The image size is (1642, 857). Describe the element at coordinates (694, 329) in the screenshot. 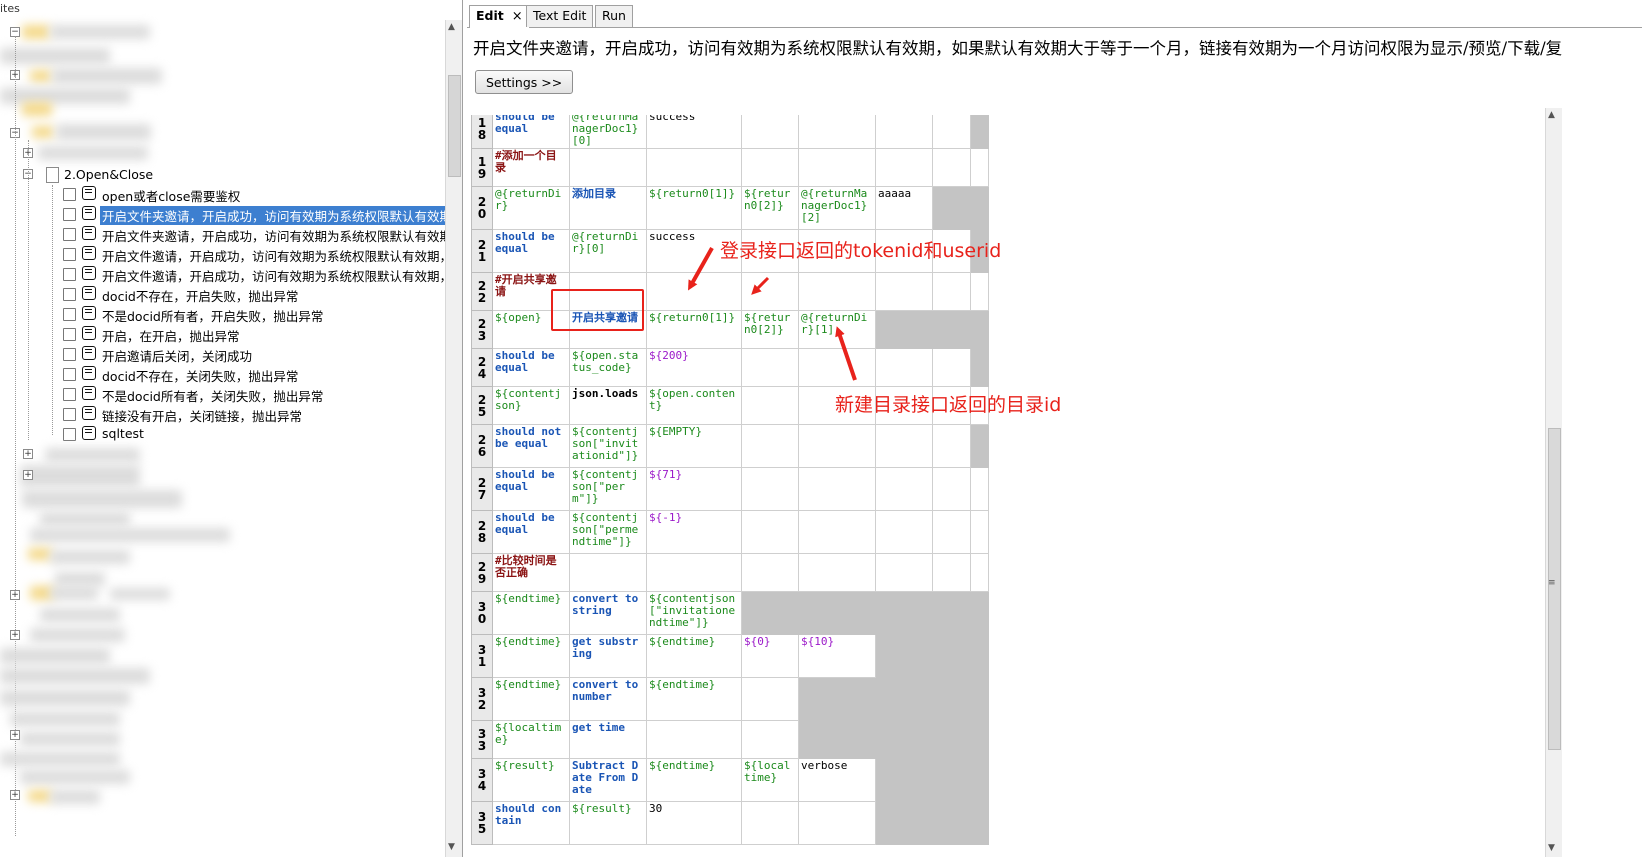

I see `grid-cell: ${return0[1]}` at that location.